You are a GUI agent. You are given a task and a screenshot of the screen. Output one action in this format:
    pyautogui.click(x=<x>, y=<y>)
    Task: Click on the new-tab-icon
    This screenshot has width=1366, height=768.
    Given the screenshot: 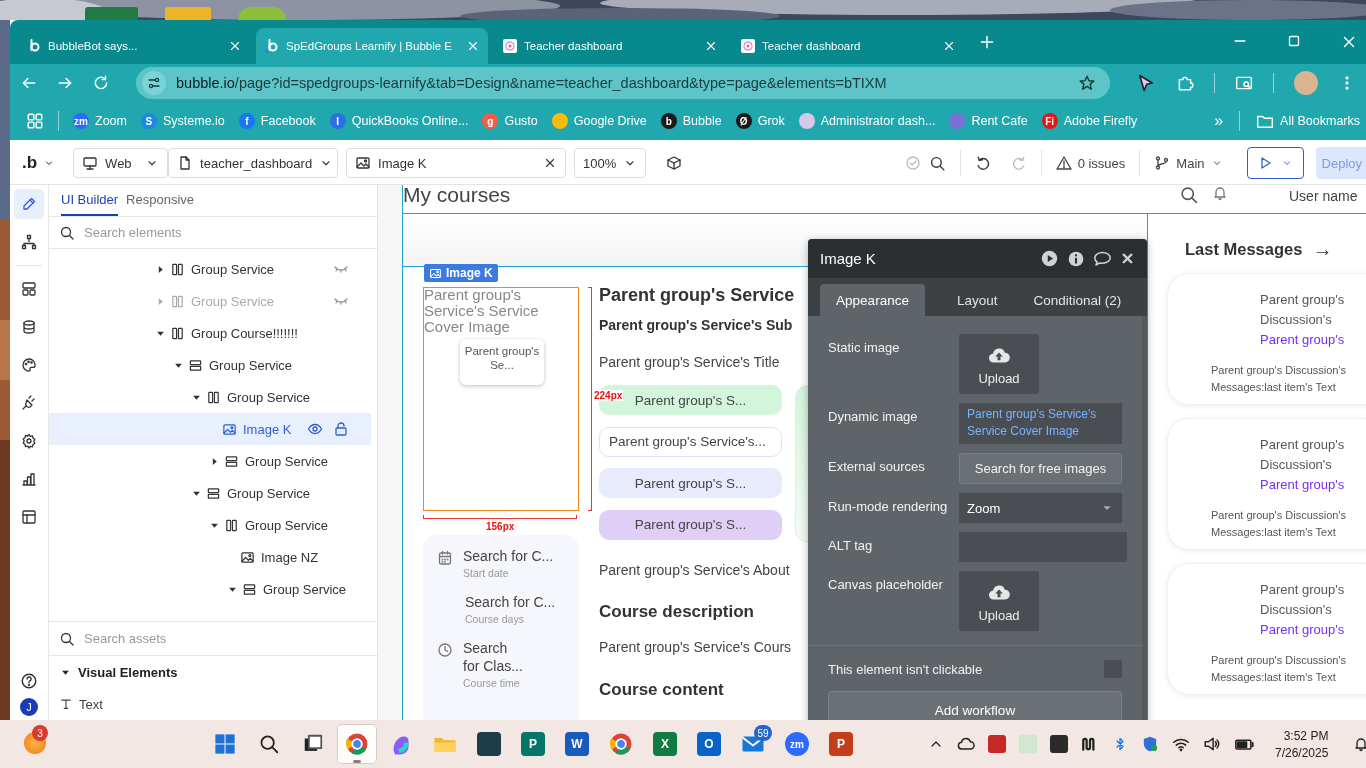 What is the action you would take?
    pyautogui.click(x=987, y=42)
    